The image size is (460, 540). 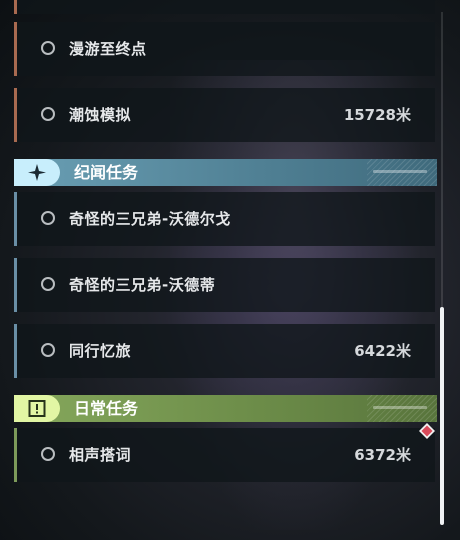 I want to click on quest-item-crosstalk: 相声搭词 6372米, so click(x=224, y=455).